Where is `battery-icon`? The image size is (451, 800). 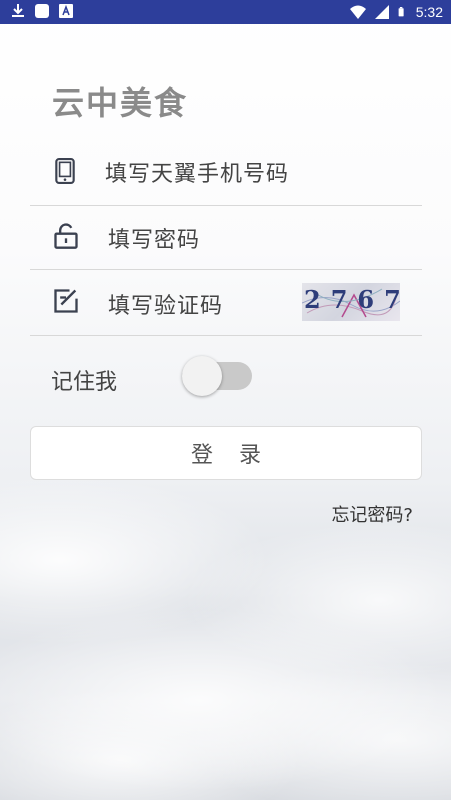 battery-icon is located at coordinates (401, 12).